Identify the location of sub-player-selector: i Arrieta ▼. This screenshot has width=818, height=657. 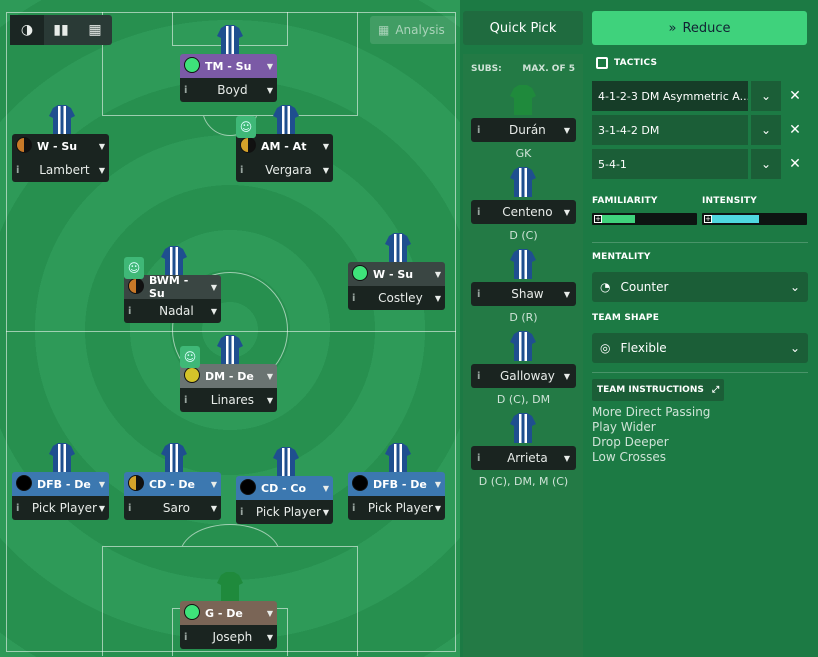
(523, 458).